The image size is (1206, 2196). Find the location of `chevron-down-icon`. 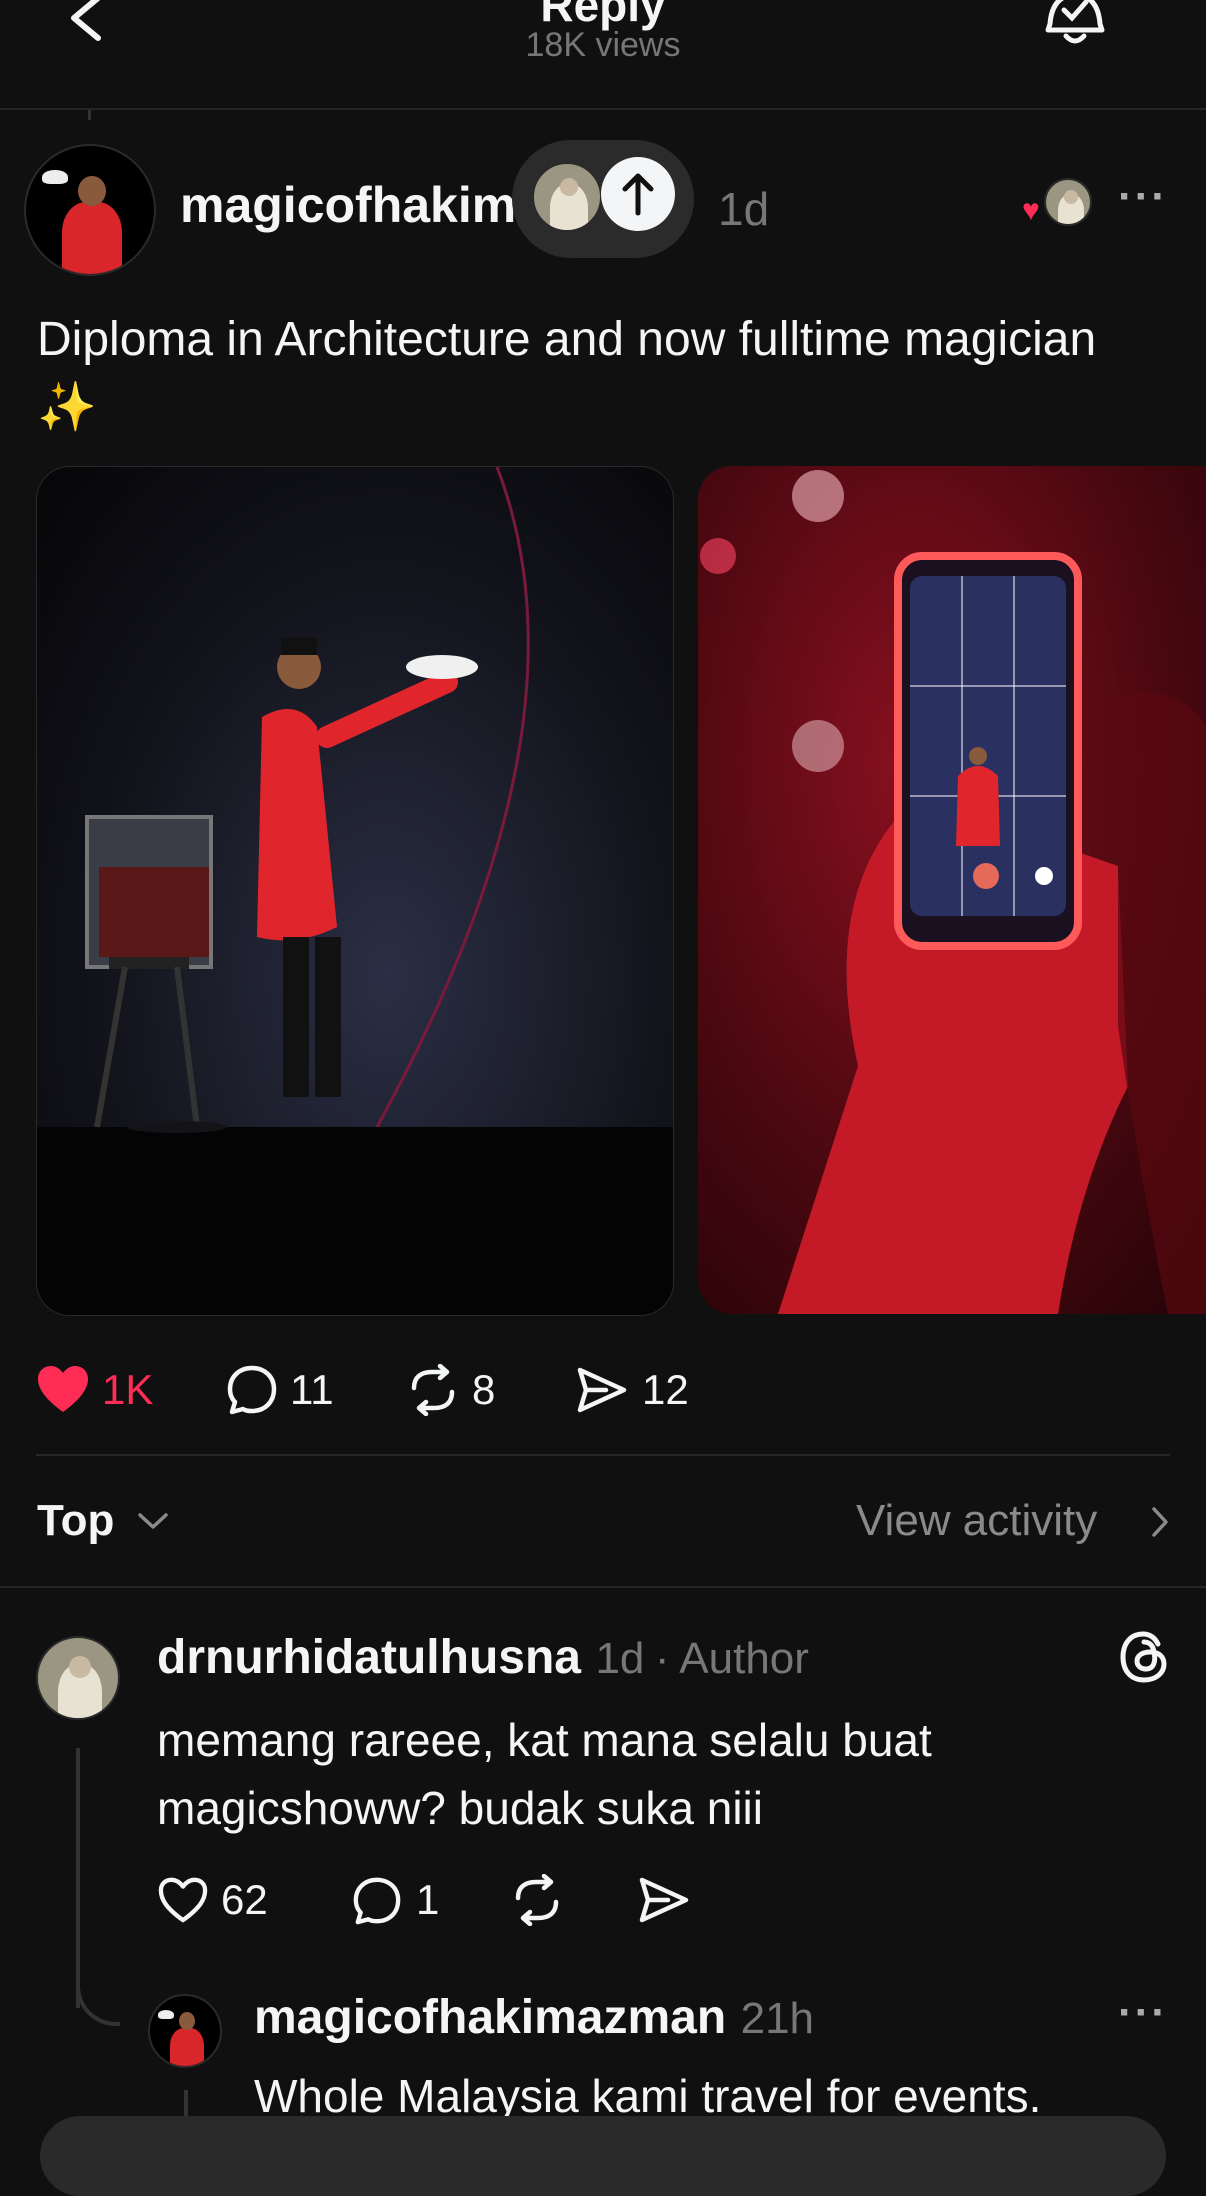

chevron-down-icon is located at coordinates (153, 1521).